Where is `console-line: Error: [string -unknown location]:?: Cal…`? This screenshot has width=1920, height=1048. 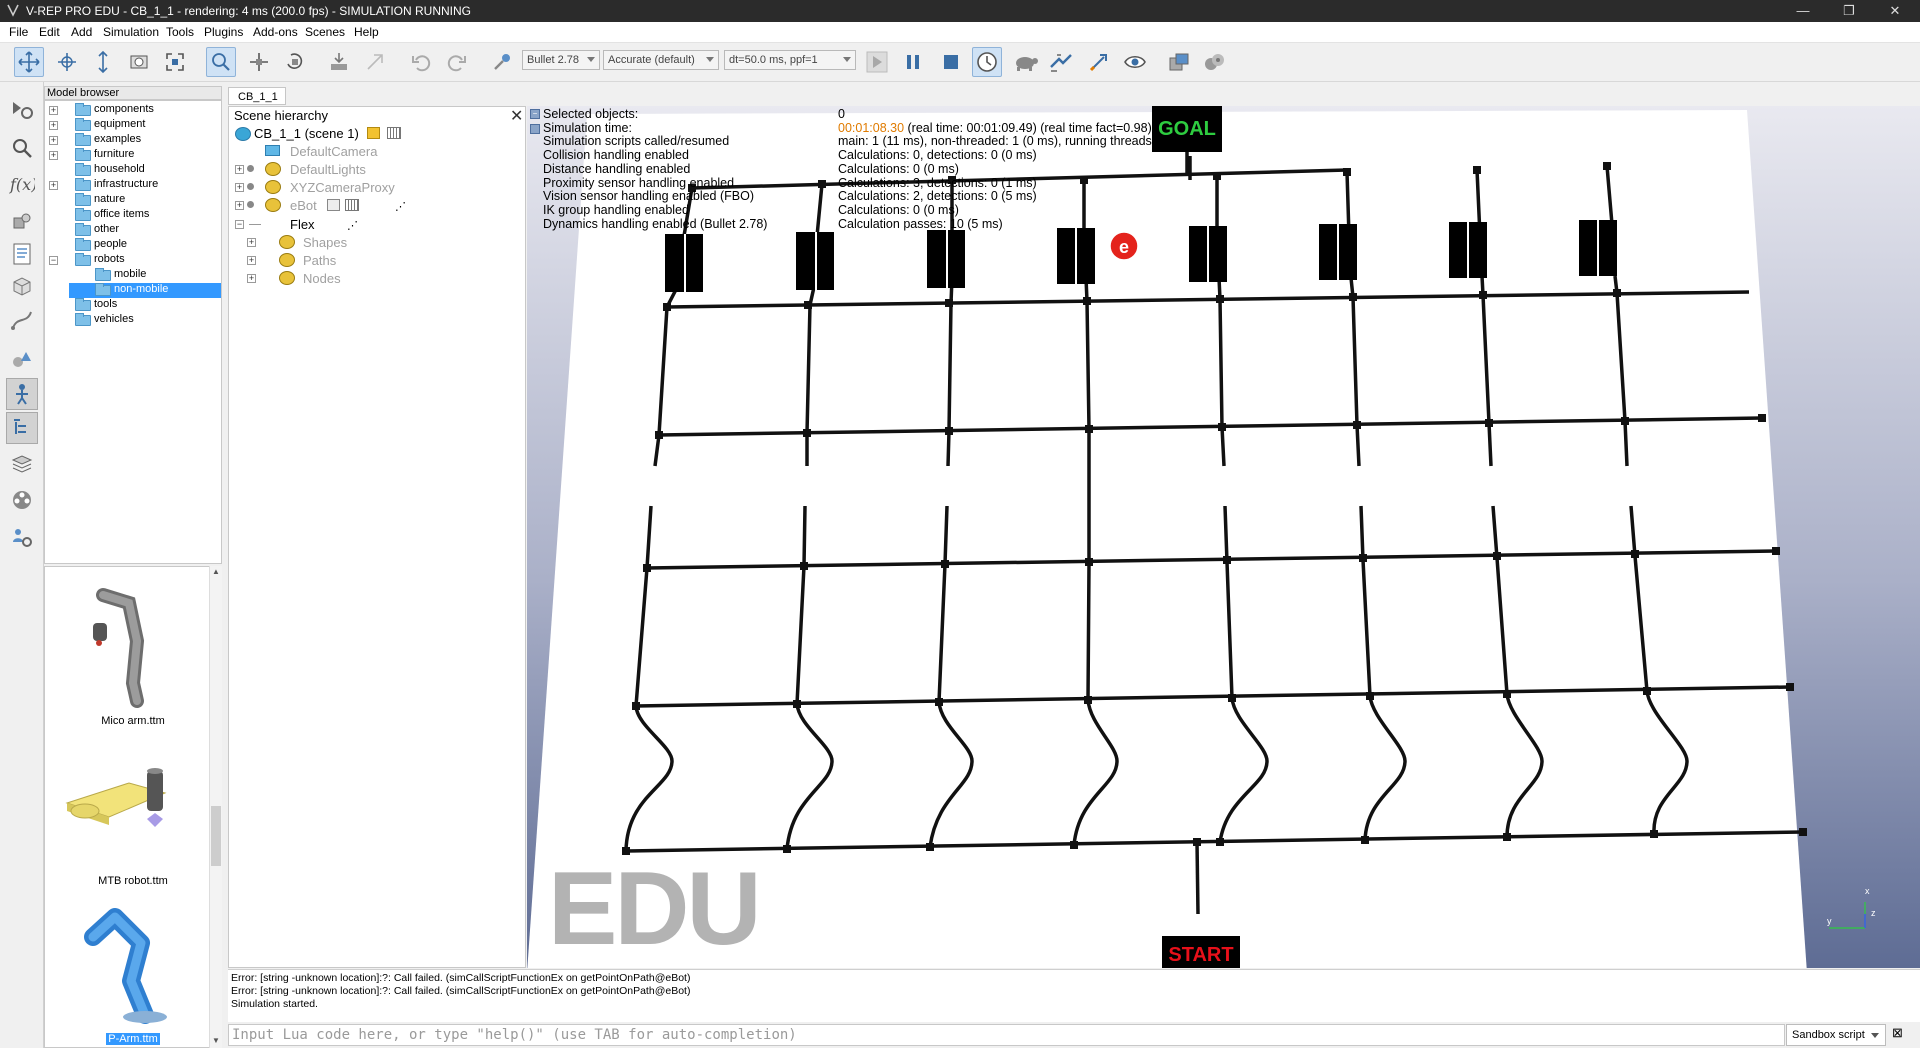 console-line: Error: [string -unknown location]:?: Cal… is located at coordinates (461, 978).